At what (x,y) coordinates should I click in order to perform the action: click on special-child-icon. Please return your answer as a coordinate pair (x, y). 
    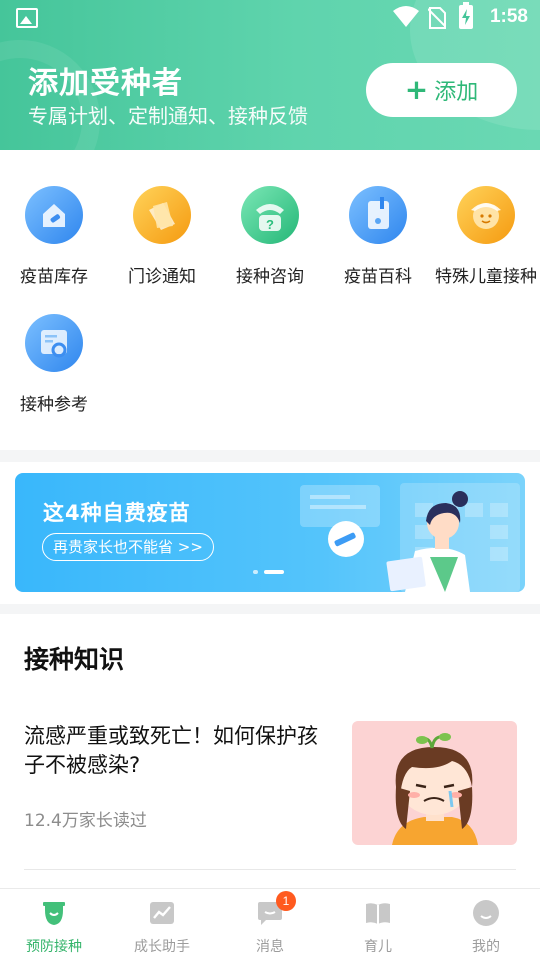
    Looking at the image, I should click on (486, 215).